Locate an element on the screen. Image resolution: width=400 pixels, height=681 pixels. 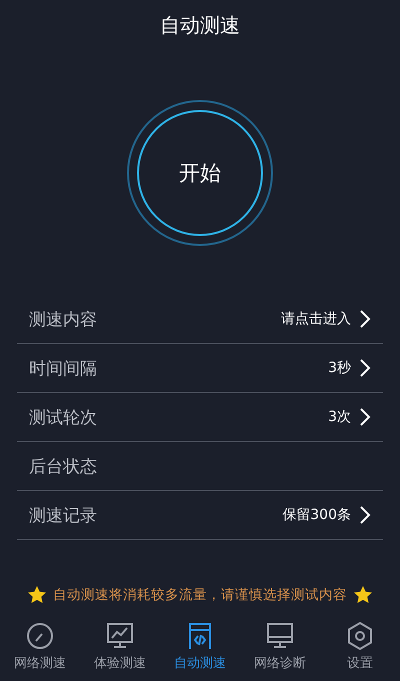
setting-value: 请点击进入 is located at coordinates (316, 319).